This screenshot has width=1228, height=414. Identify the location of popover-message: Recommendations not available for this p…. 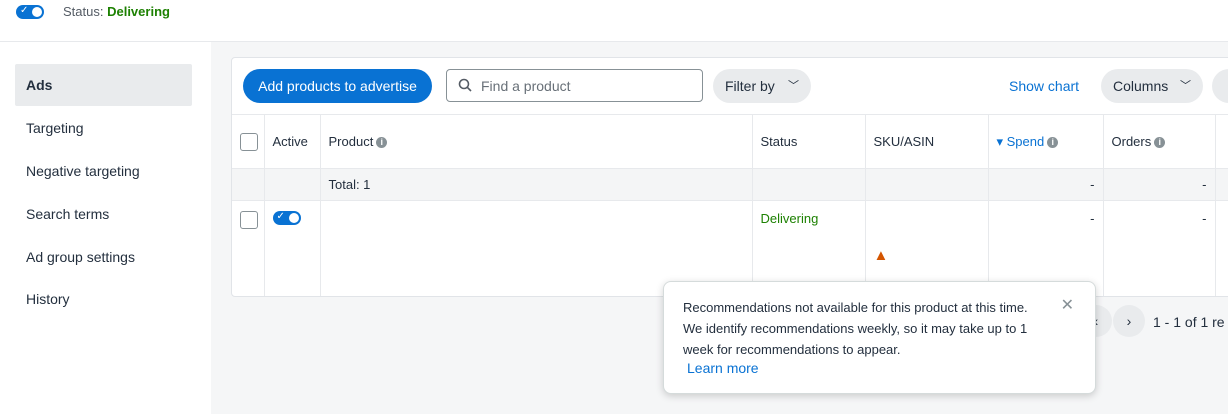
(855, 328).